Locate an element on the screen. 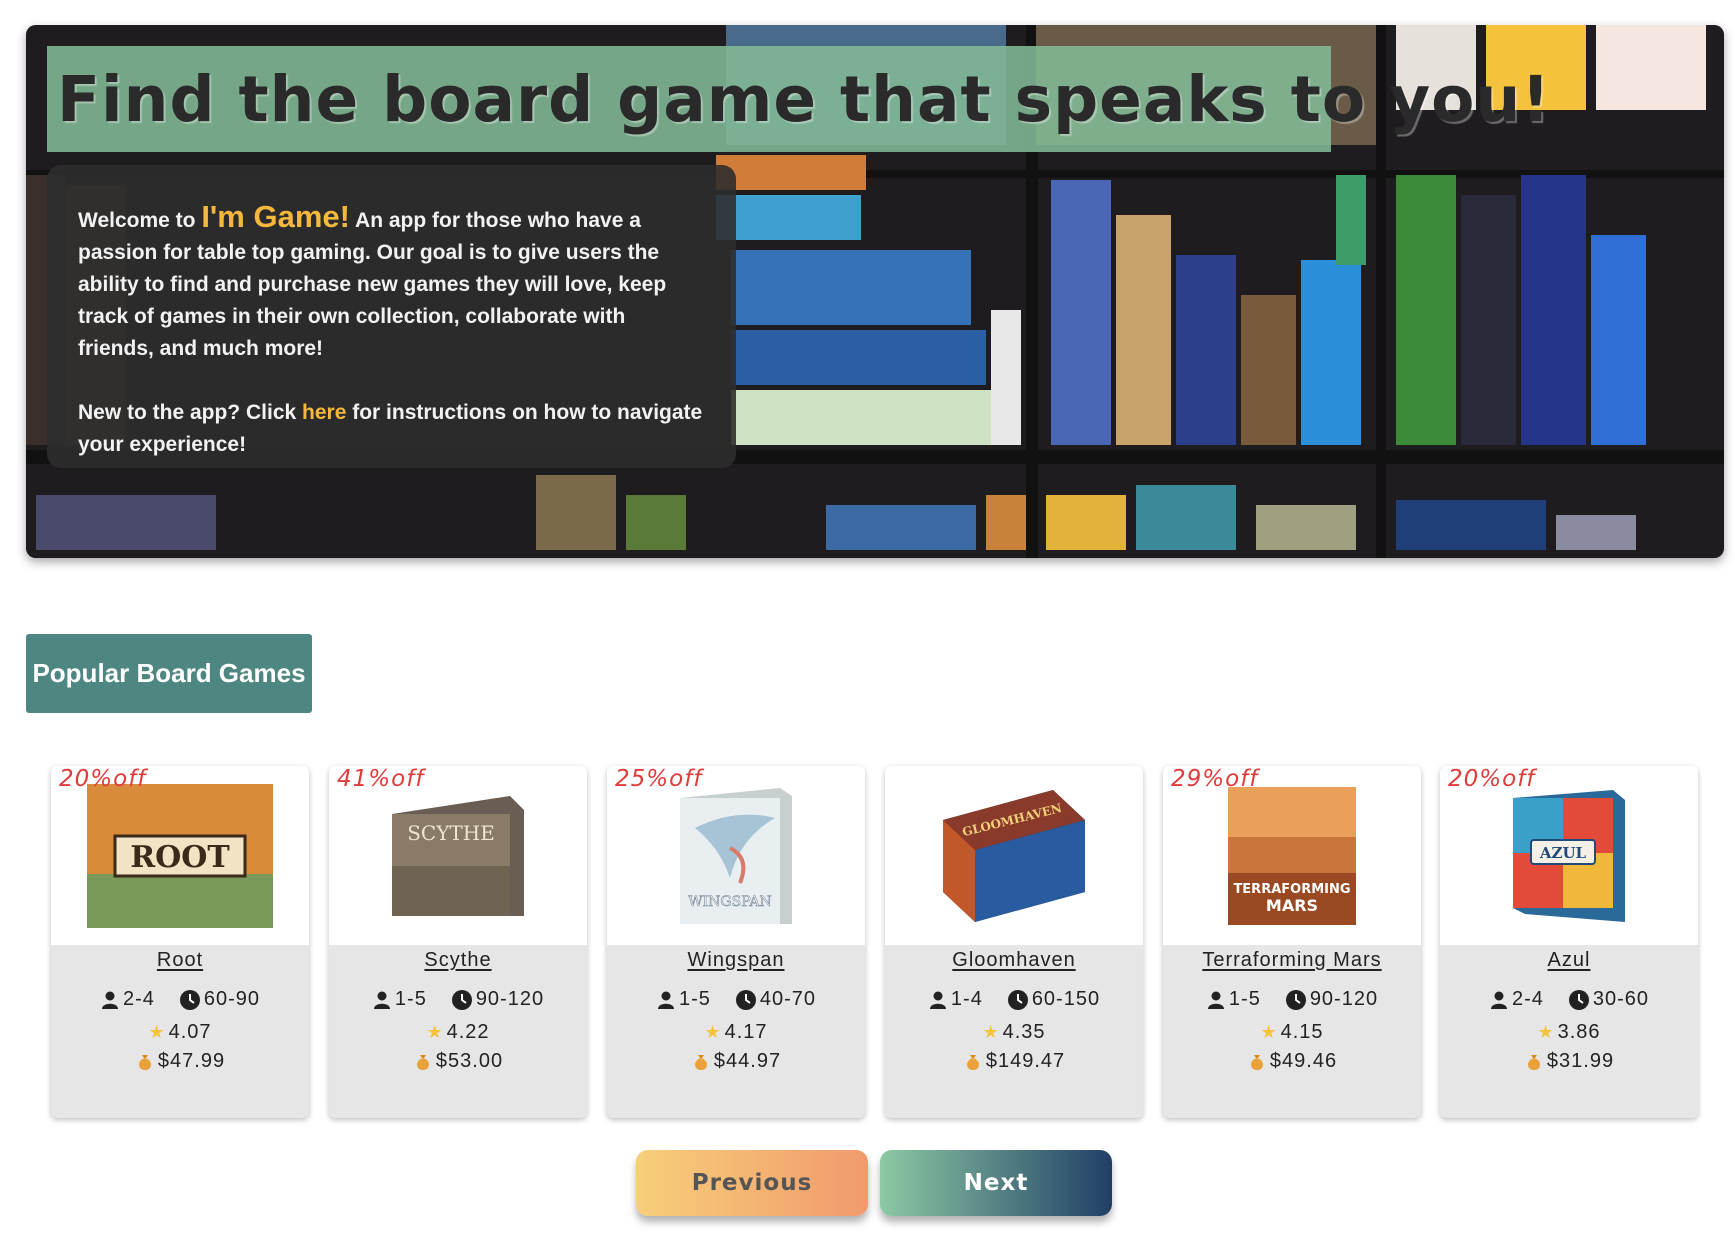  price-value: $31.99 is located at coordinates (1580, 1061).